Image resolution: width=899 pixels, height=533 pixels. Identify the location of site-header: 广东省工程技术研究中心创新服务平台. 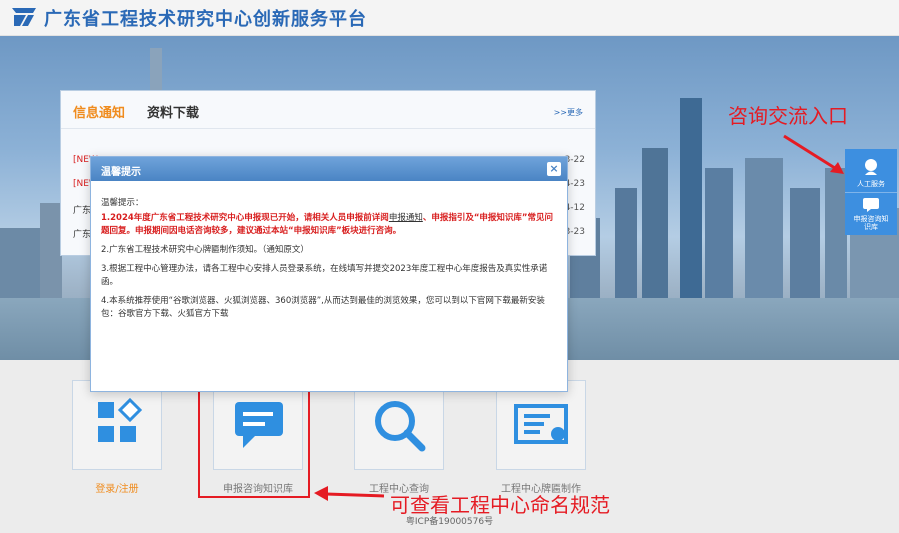
(449, 18).